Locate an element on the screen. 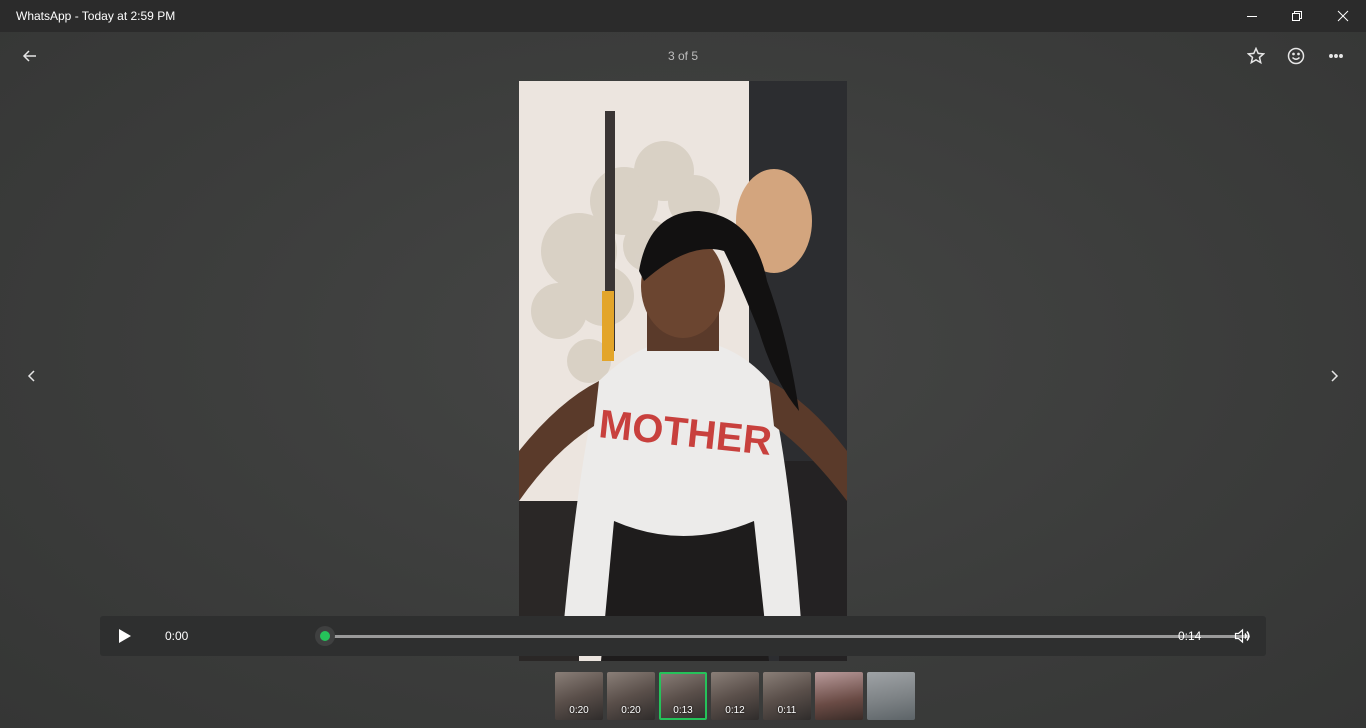 This screenshot has height=728, width=1366. more-options-button is located at coordinates (1336, 56).